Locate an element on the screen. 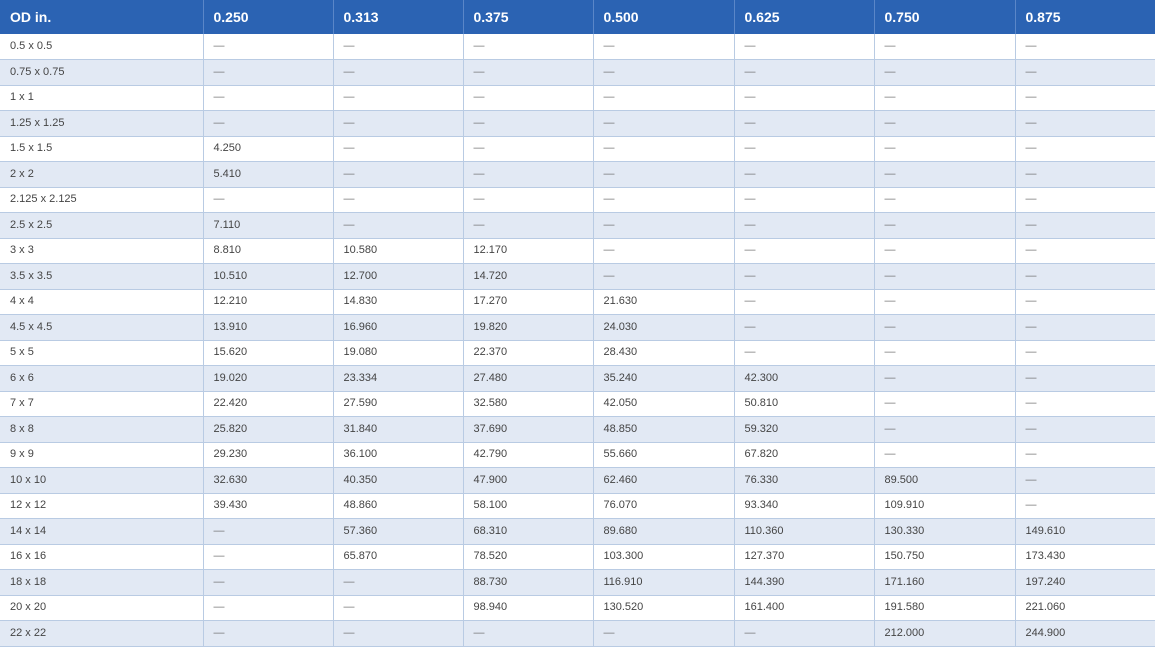 Image resolution: width=1155 pixels, height=647 pixels. table-cell: 4.250 is located at coordinates (268, 149).